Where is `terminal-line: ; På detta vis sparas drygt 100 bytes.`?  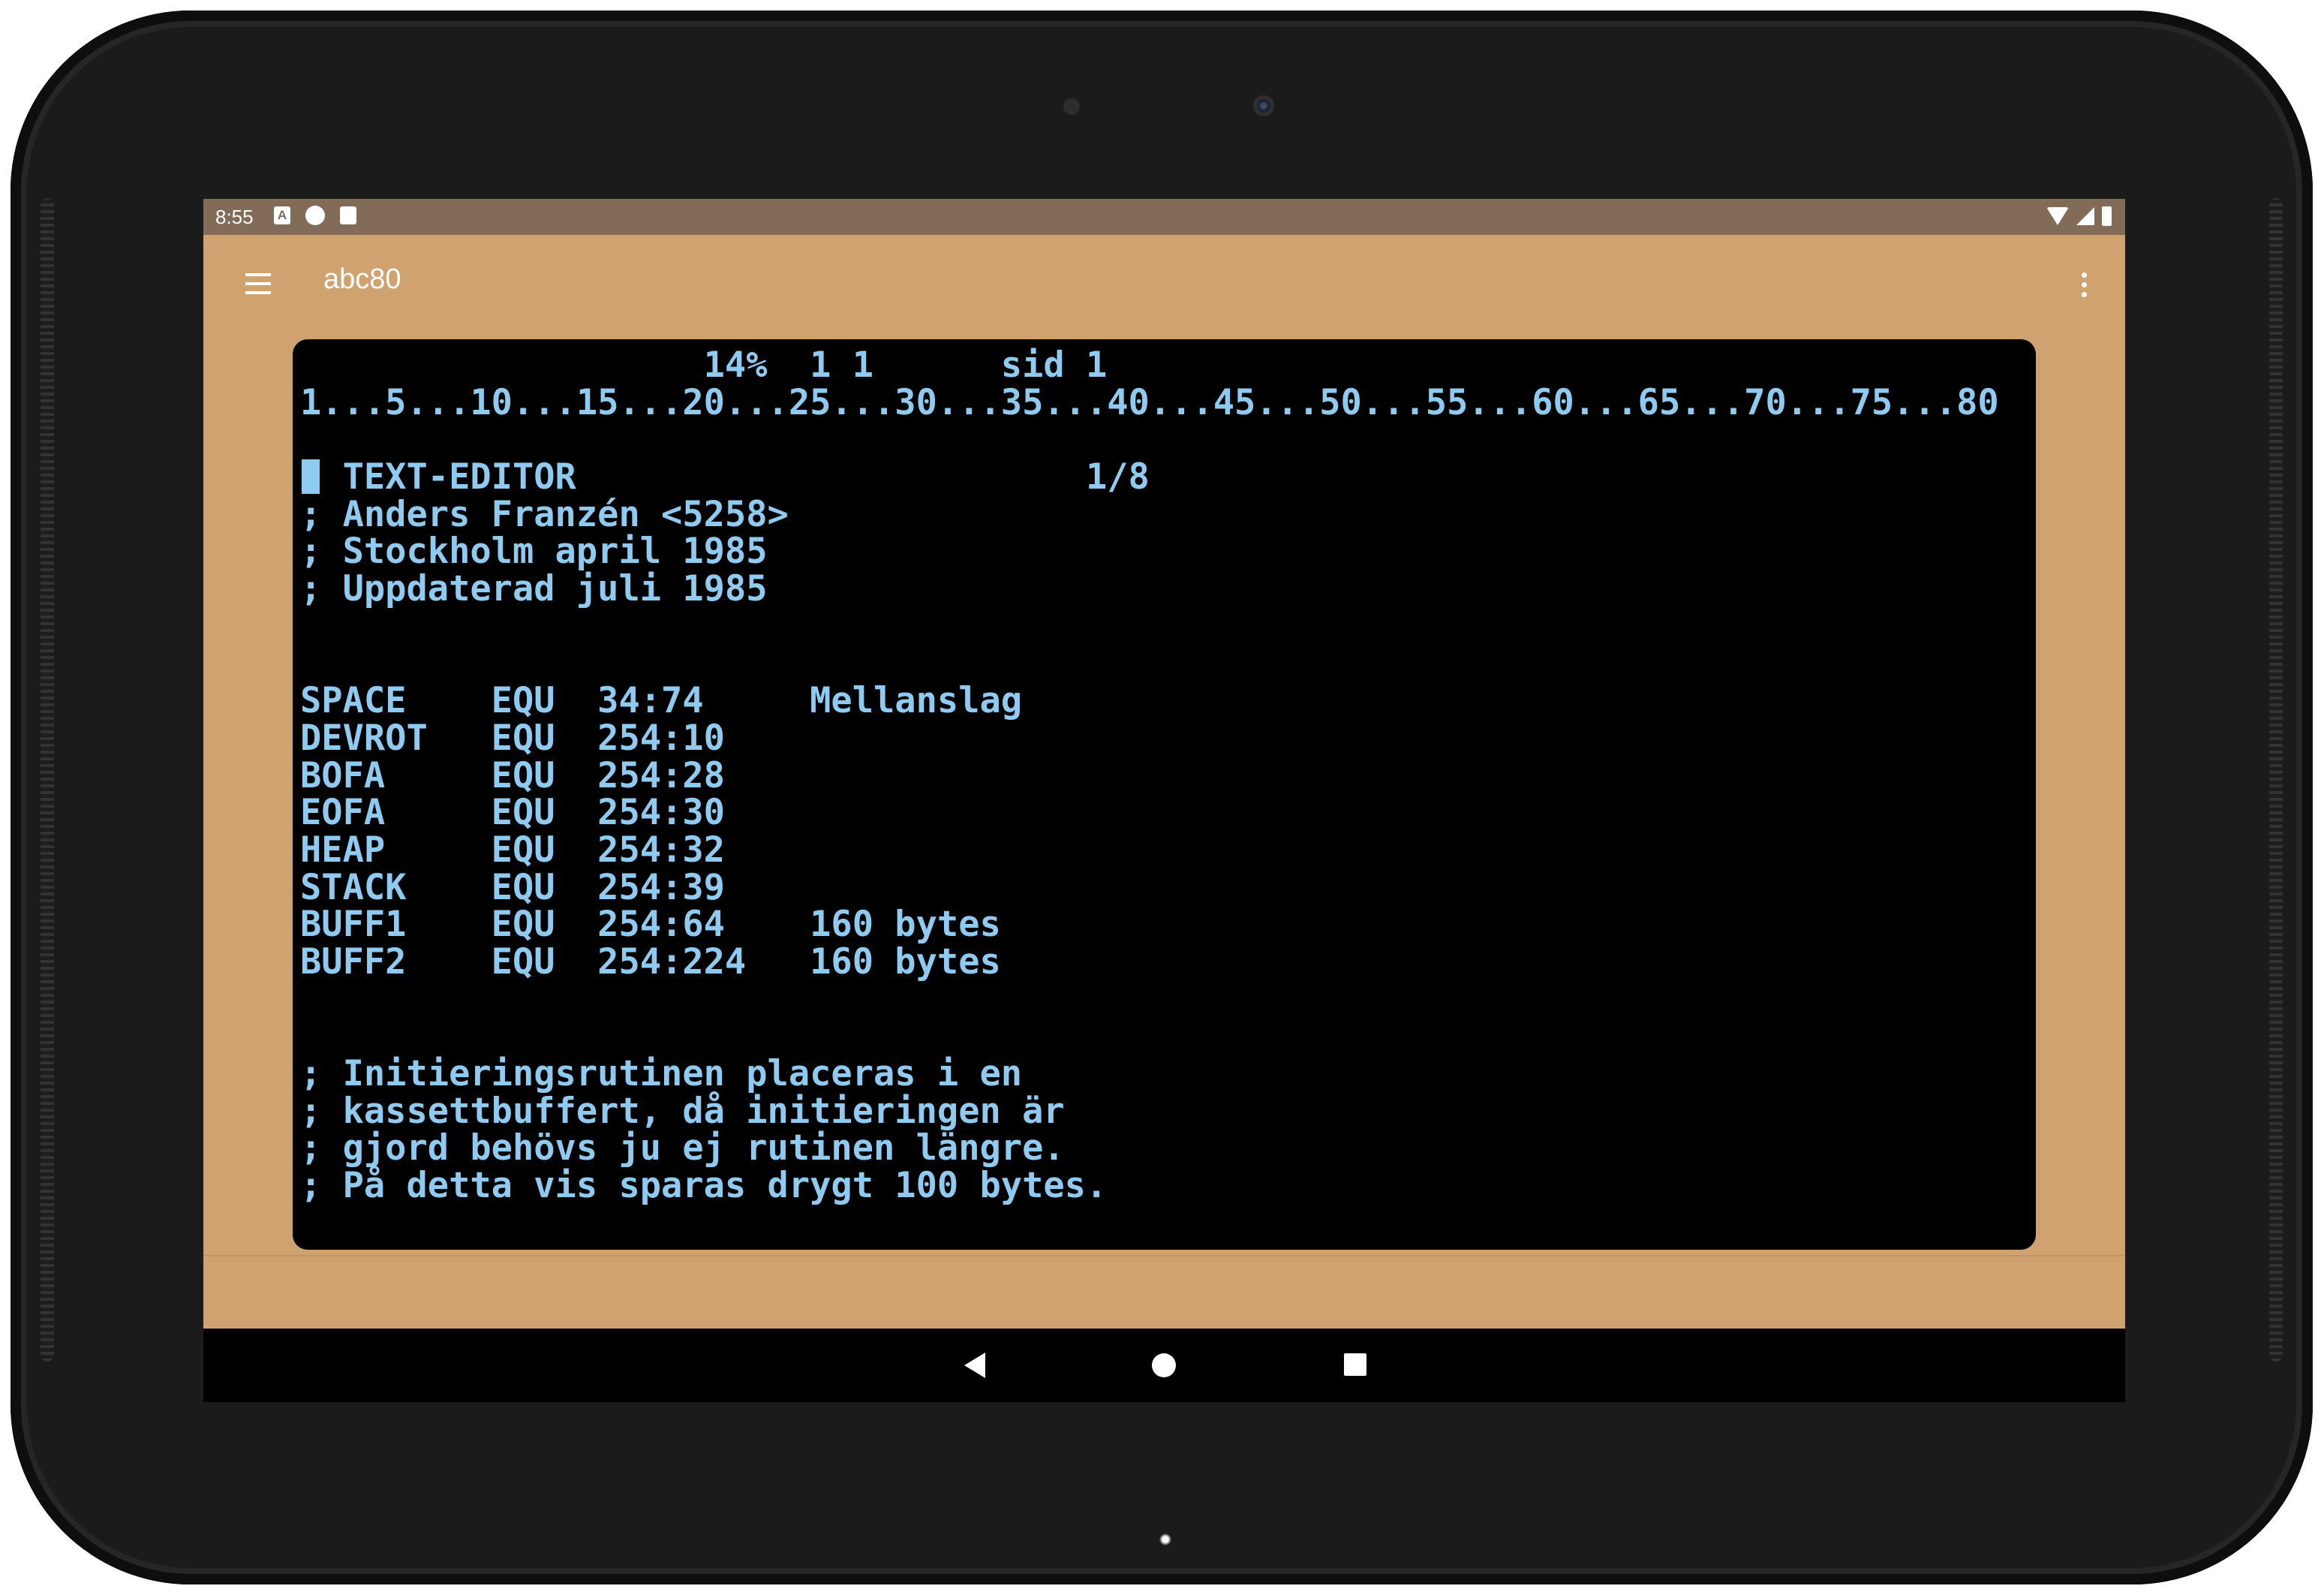
terminal-line: ; På detta vis sparas drygt 100 bytes. is located at coordinates (704, 1186).